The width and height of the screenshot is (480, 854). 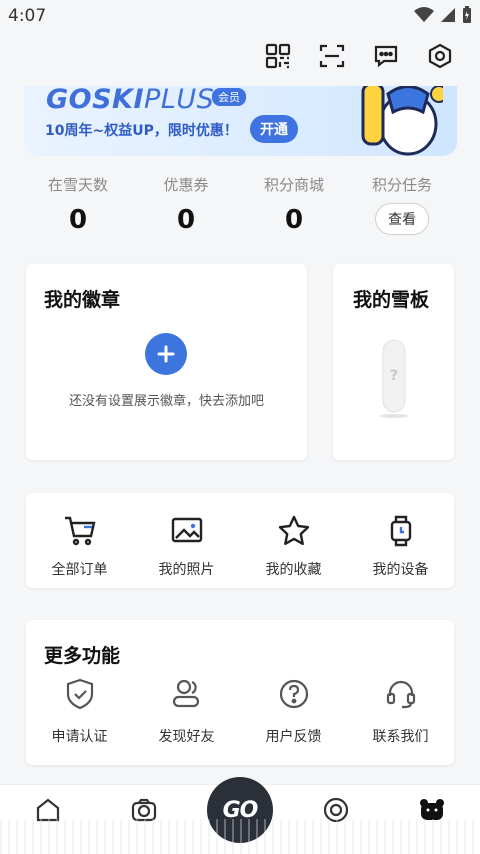 I want to click on status-icons, so click(x=443, y=15).